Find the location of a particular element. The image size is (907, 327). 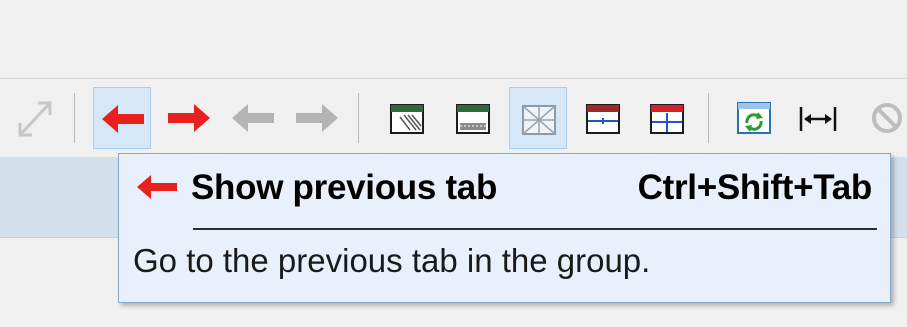

forward-button is located at coordinates (317, 118).